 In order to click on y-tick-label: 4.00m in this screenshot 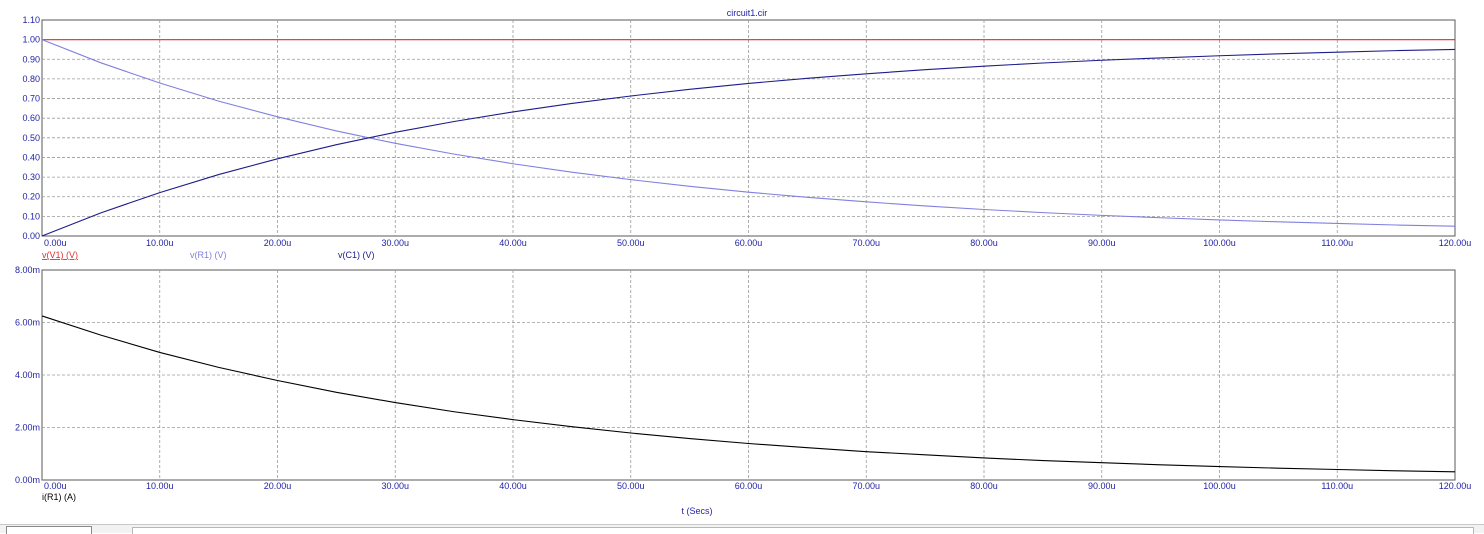, I will do `click(27, 375)`.